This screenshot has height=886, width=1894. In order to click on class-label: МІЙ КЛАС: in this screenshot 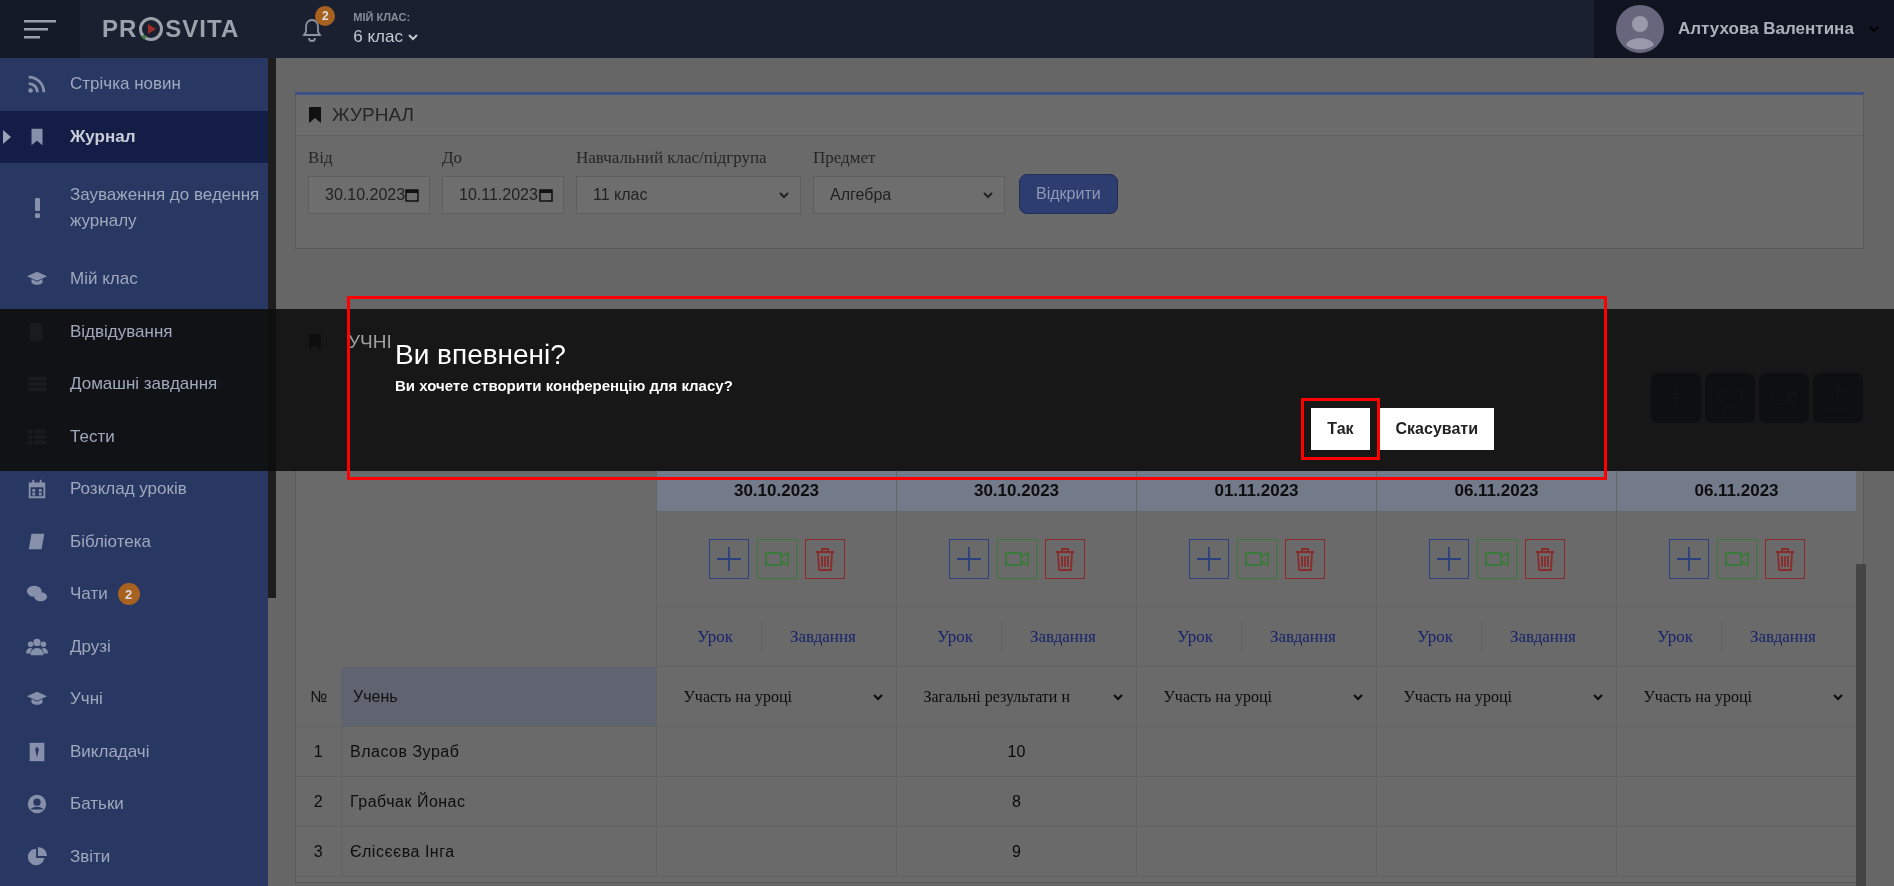, I will do `click(382, 17)`.